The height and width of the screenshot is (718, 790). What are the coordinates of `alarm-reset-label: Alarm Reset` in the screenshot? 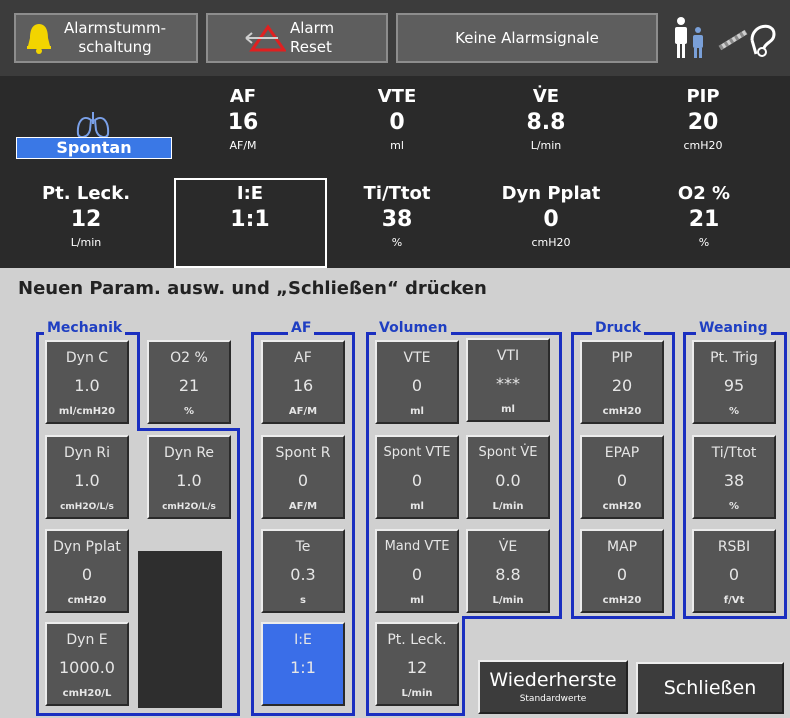 It's located at (312, 37).